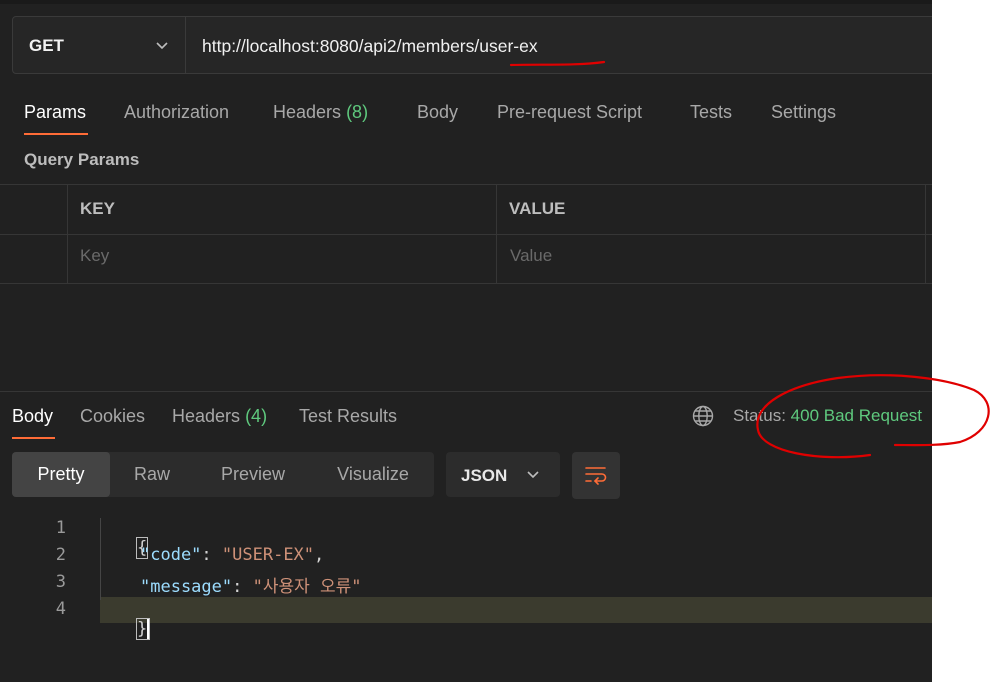 The height and width of the screenshot is (682, 991). Describe the element at coordinates (484, 475) in the screenshot. I see `format-label: JSON` at that location.